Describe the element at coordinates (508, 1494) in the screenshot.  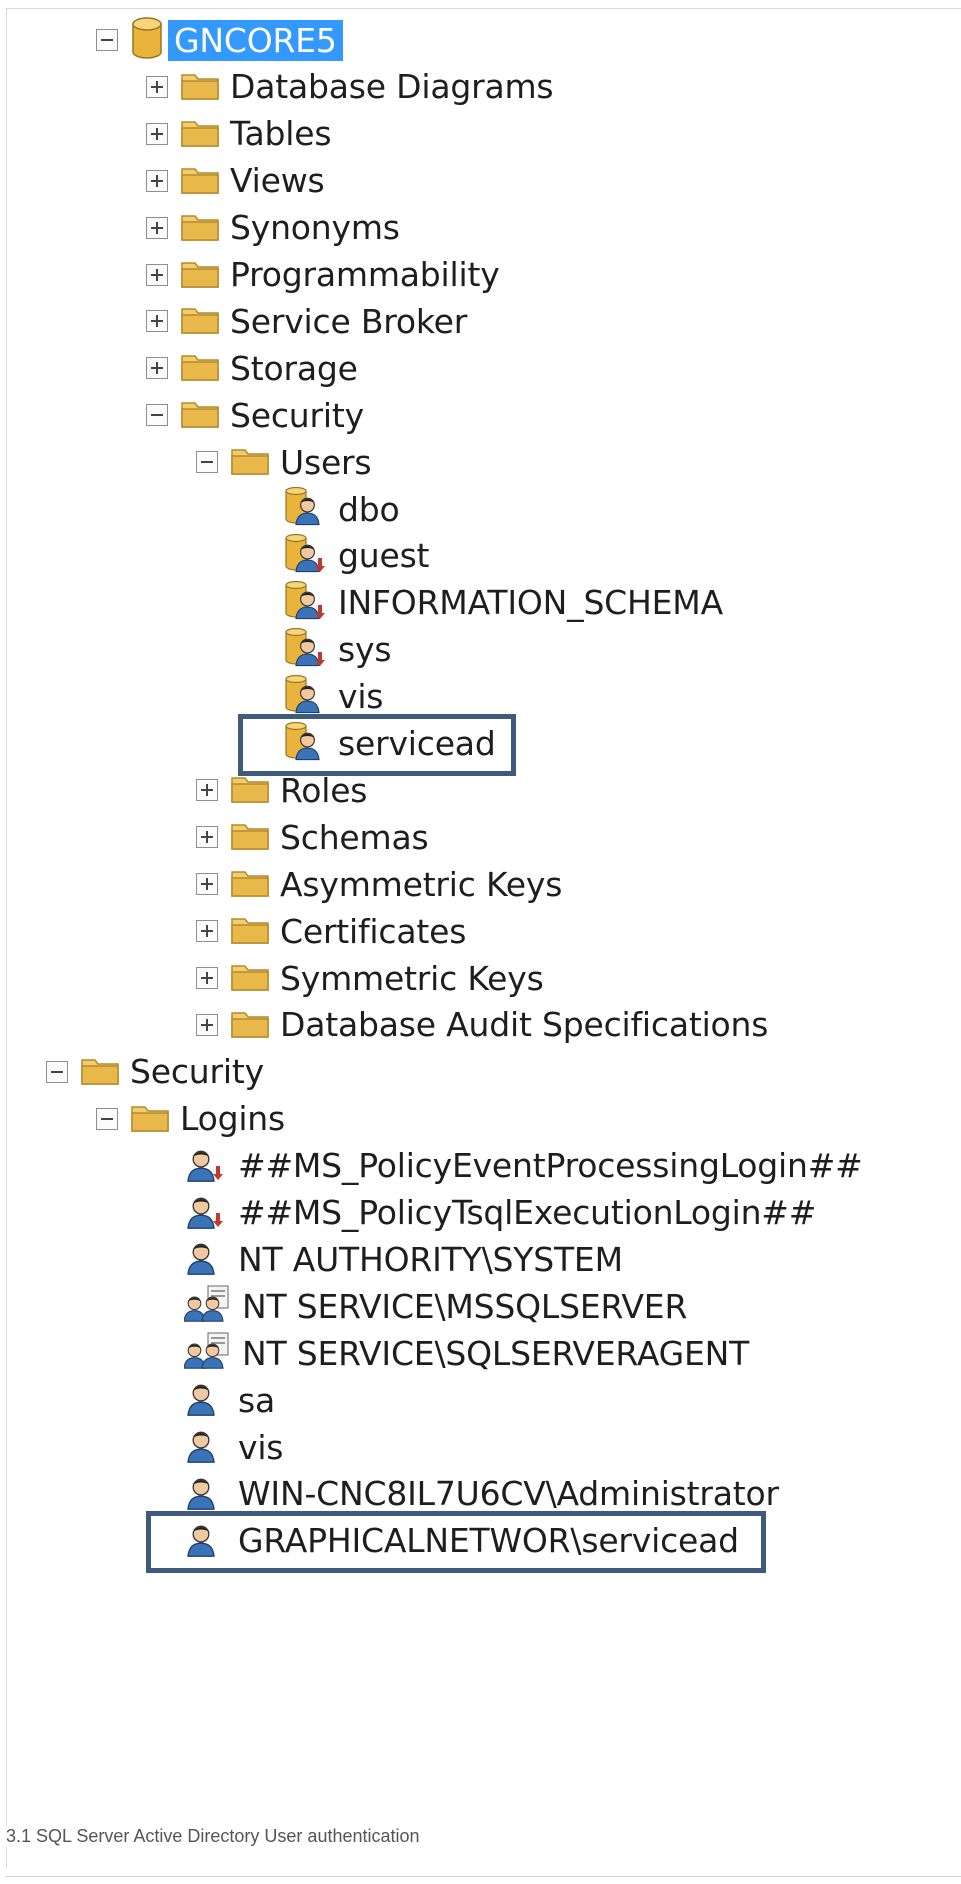
I see `tree-node-label: WIN-CNC8IL7U6CV\Administrator` at that location.